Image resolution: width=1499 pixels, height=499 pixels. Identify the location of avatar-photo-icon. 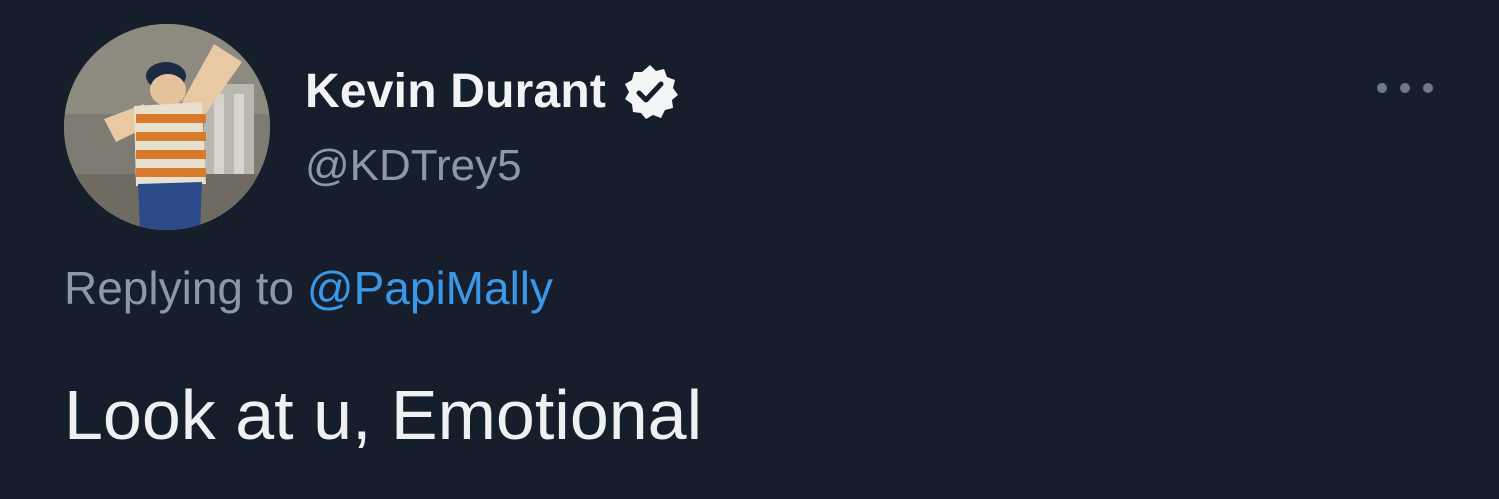
(167, 127).